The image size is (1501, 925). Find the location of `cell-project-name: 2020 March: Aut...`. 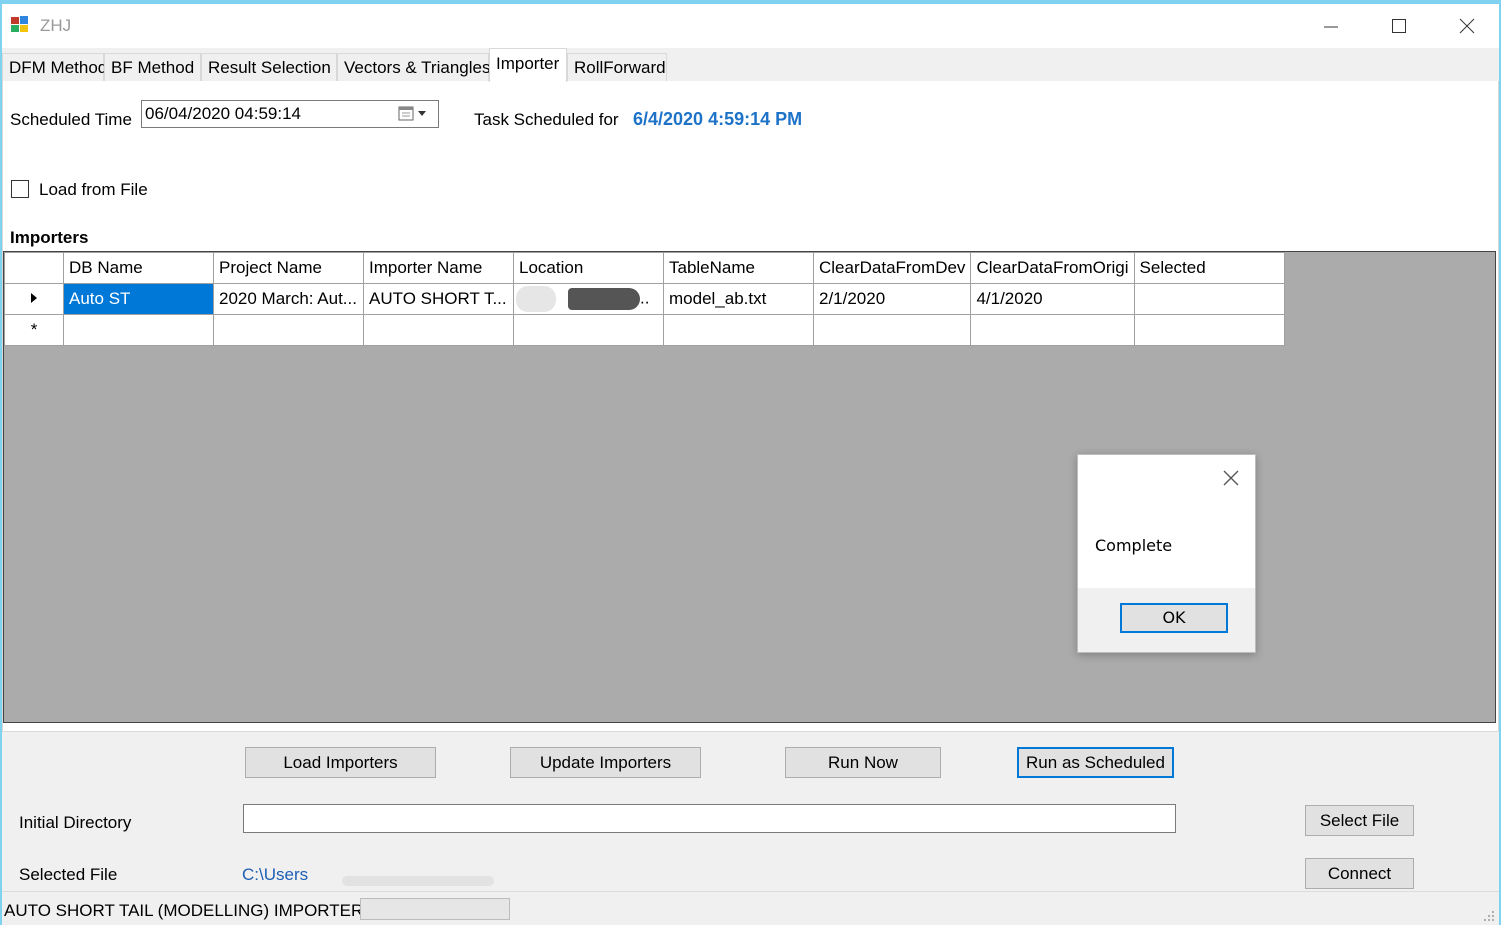

cell-project-name: 2020 March: Aut... is located at coordinates (288, 299).